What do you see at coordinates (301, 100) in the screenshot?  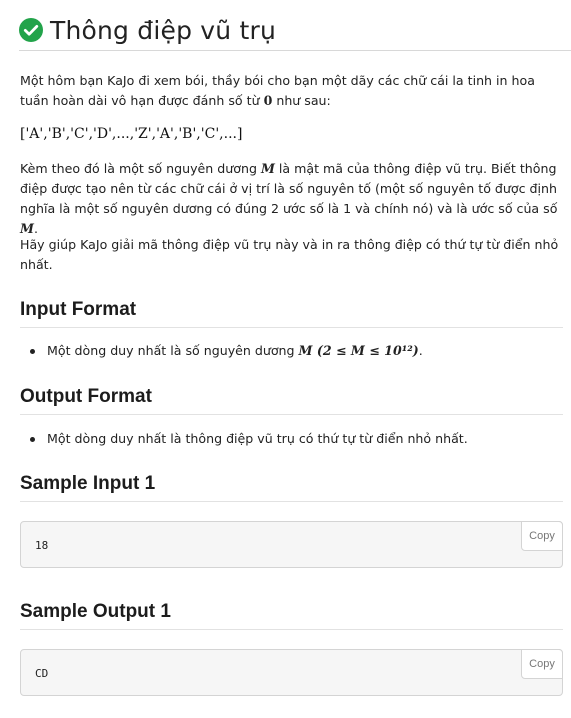 I see `statement-text: như sau:` at bounding box center [301, 100].